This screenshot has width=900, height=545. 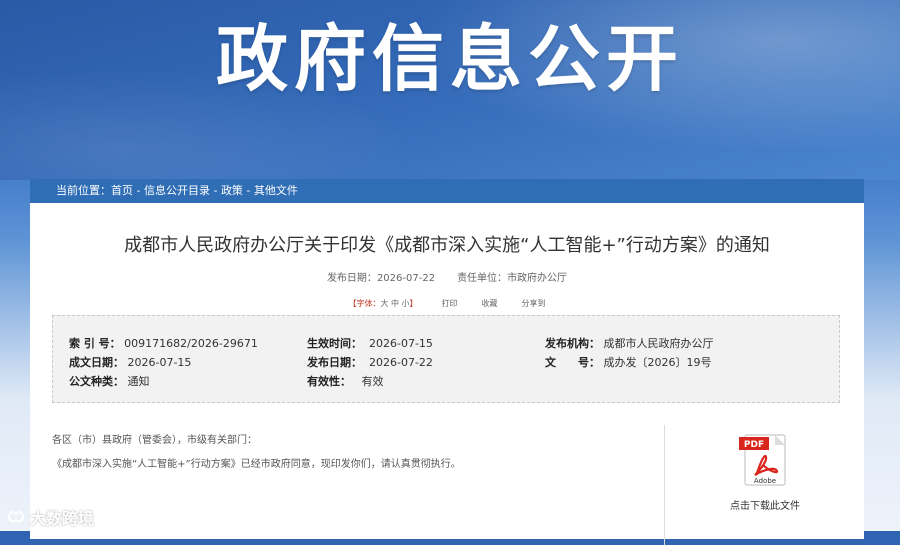 What do you see at coordinates (191, 343) in the screenshot?
I see `index-value: 009171682/2026-29671` at bounding box center [191, 343].